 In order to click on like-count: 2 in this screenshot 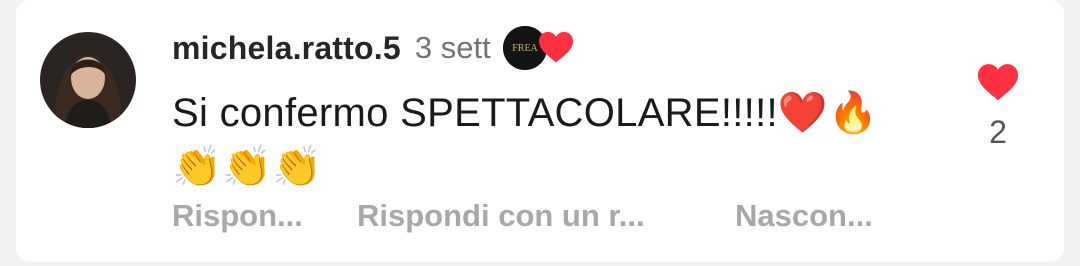, I will do `click(998, 132)`.